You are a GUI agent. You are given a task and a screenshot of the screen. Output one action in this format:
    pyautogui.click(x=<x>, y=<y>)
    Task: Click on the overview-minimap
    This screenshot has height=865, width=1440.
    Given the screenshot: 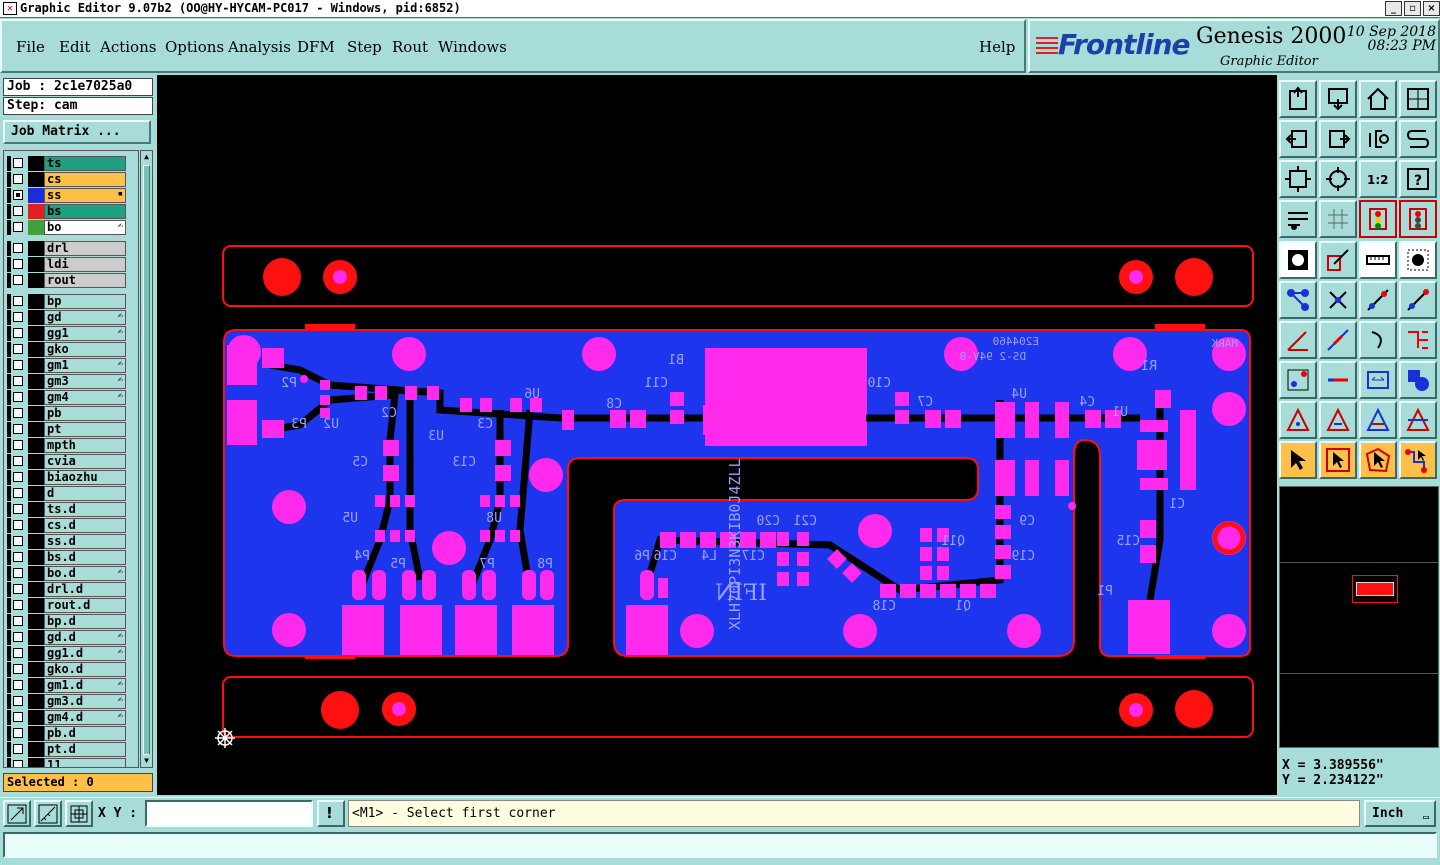 What is the action you would take?
    pyautogui.click(x=1359, y=617)
    